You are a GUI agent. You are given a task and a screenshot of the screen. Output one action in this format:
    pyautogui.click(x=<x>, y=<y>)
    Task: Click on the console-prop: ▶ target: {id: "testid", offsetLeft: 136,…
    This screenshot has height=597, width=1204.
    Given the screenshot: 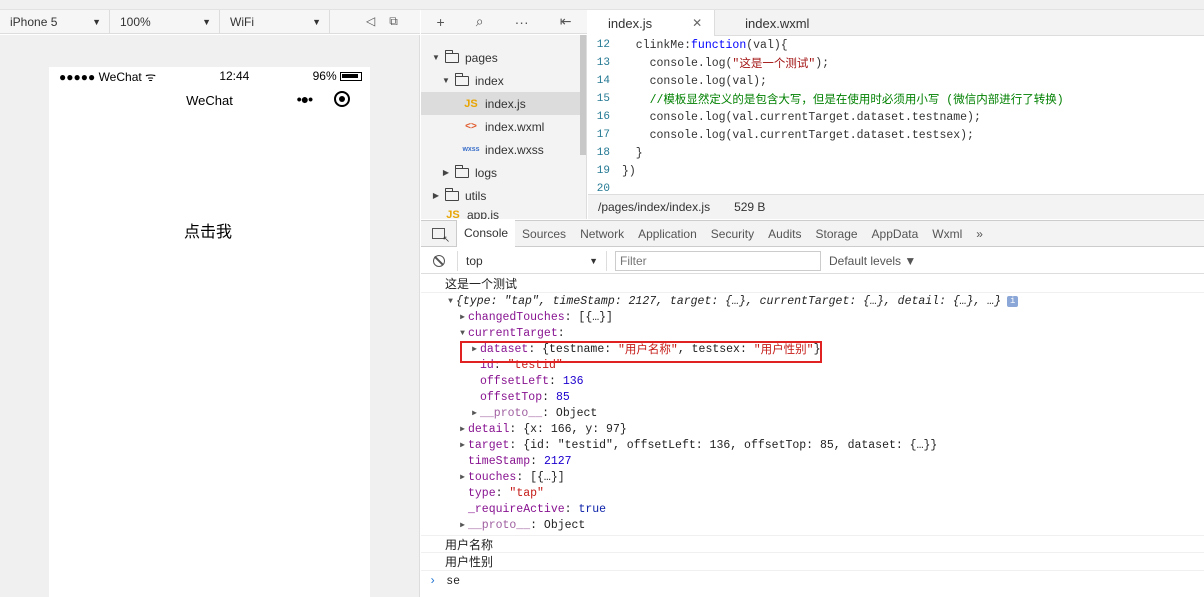 What is the action you would take?
    pyautogui.click(x=812, y=445)
    